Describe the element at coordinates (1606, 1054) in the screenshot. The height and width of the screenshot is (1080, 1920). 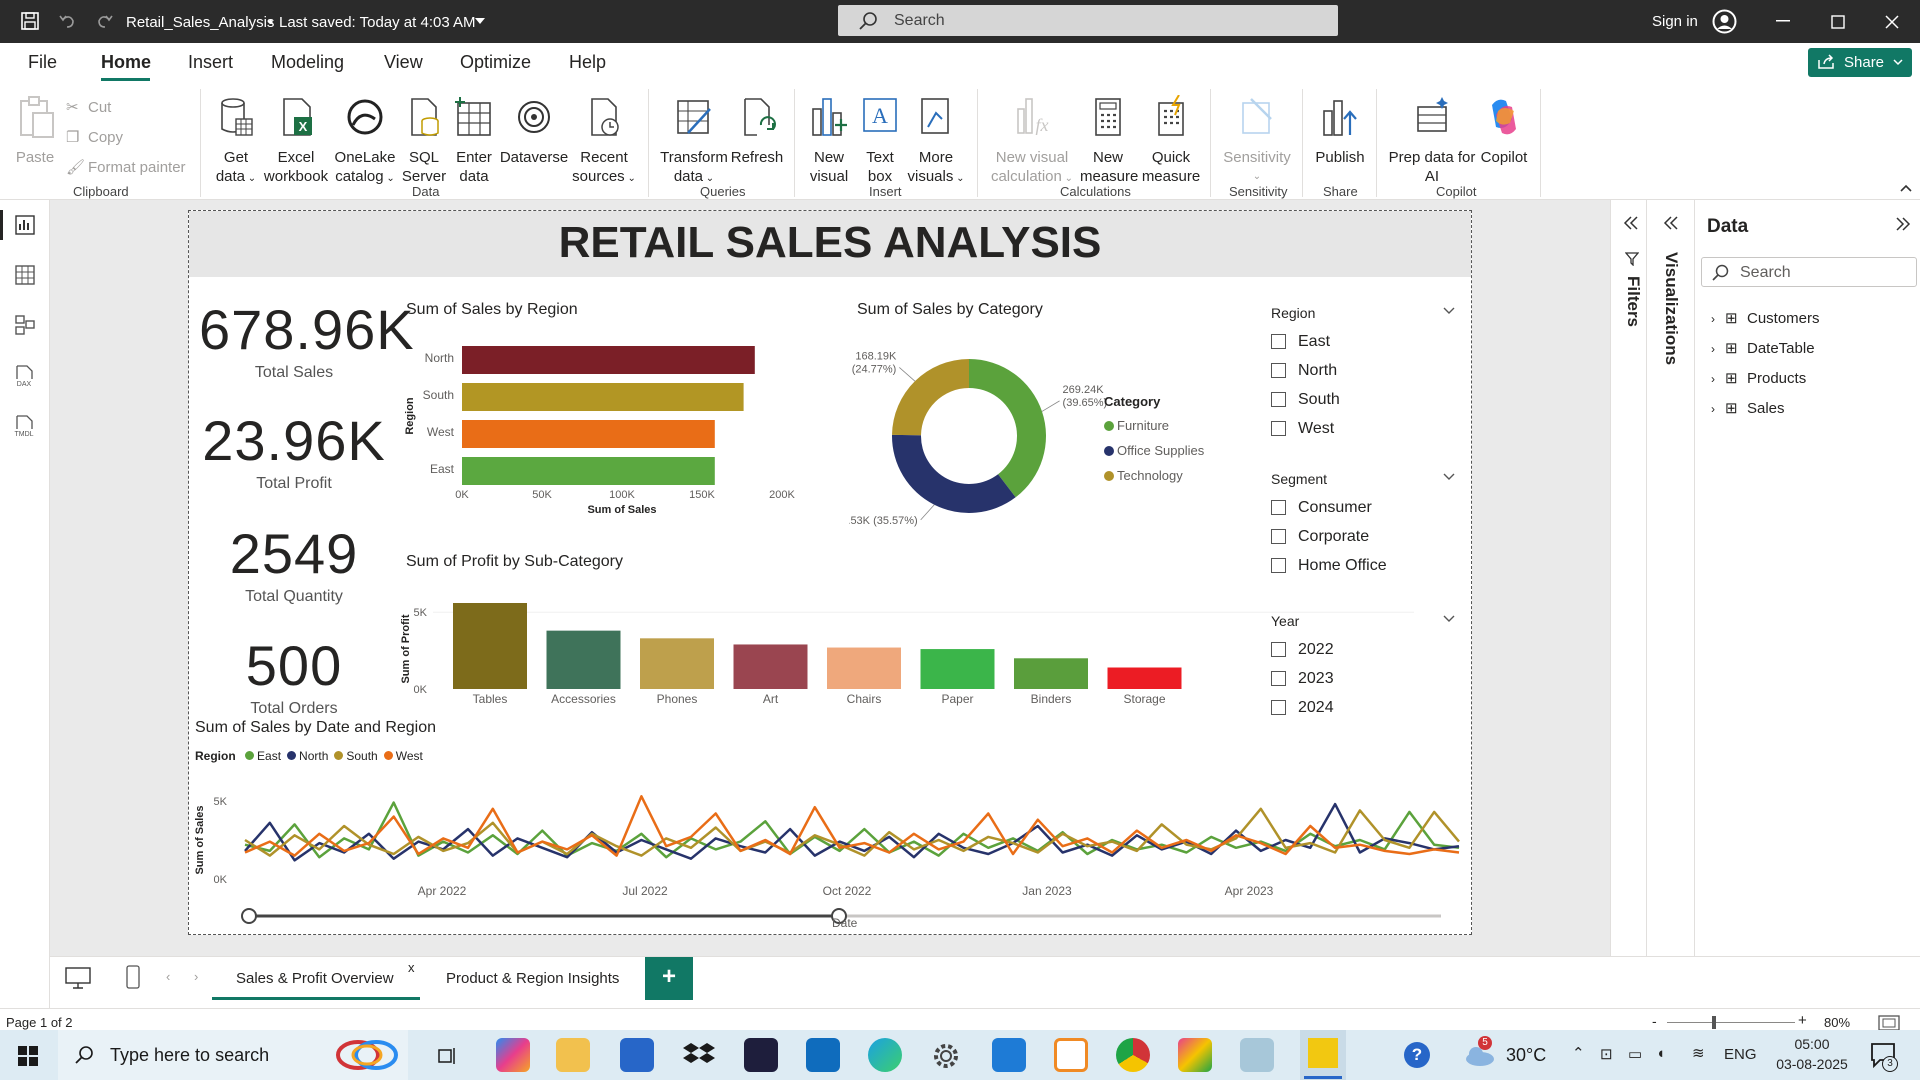
I see `onedrive-icon: ⊡` at that location.